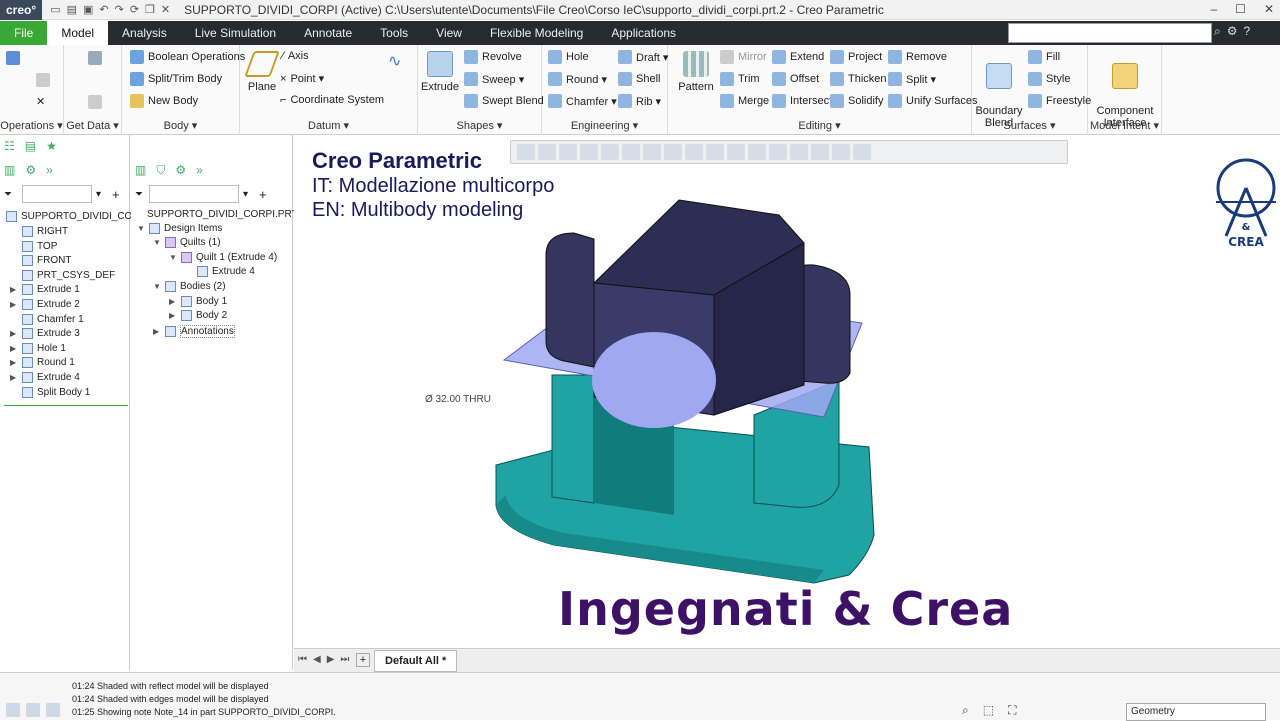  Describe the element at coordinates (198, 315) in the screenshot. I see `body2-node: ▶ Body 2` at that location.